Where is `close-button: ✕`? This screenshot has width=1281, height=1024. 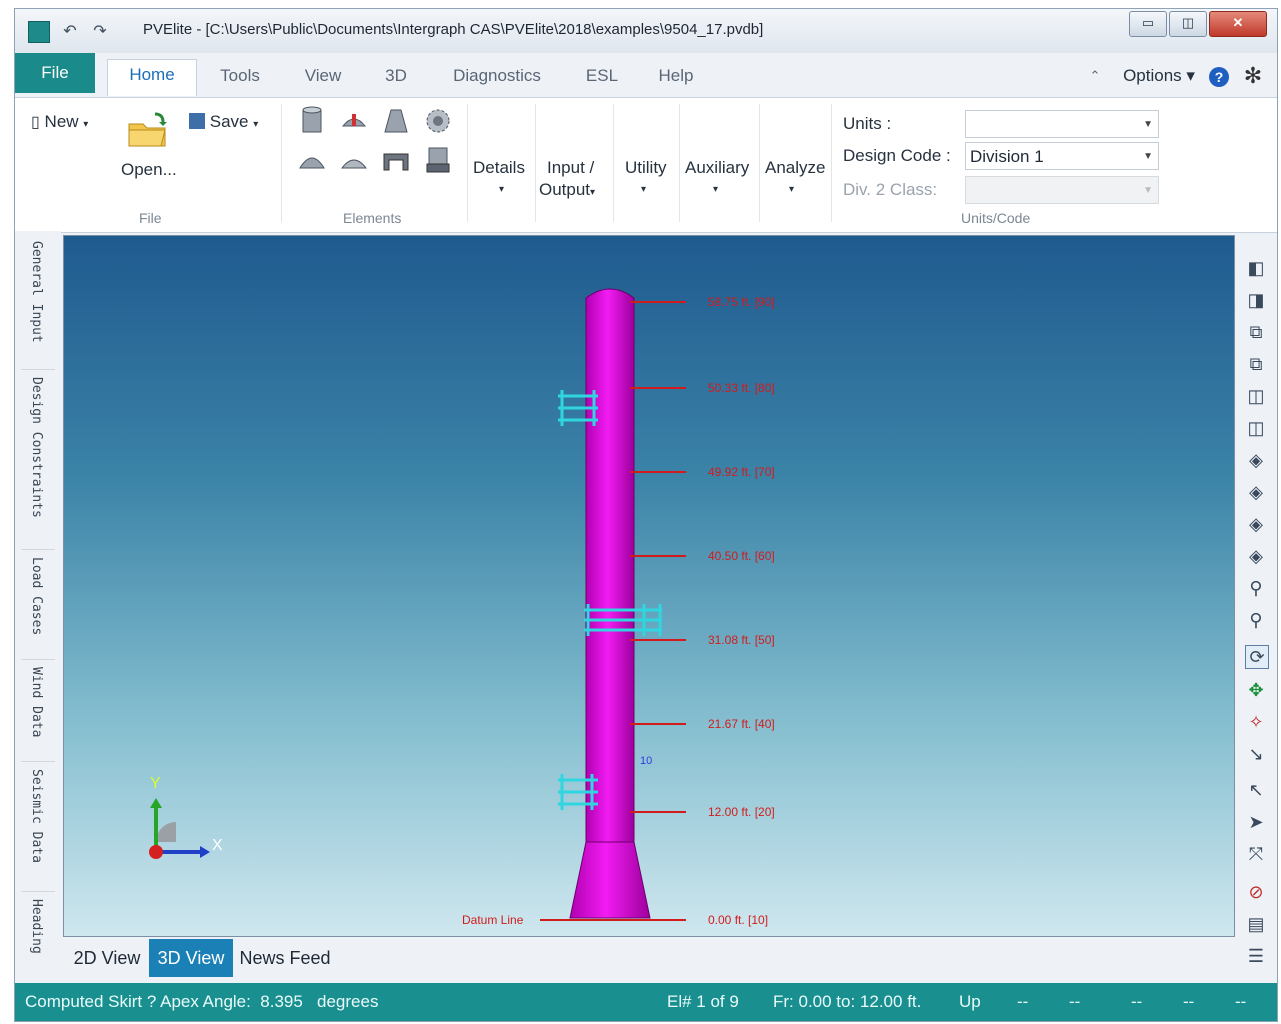
close-button: ✕ is located at coordinates (1238, 24).